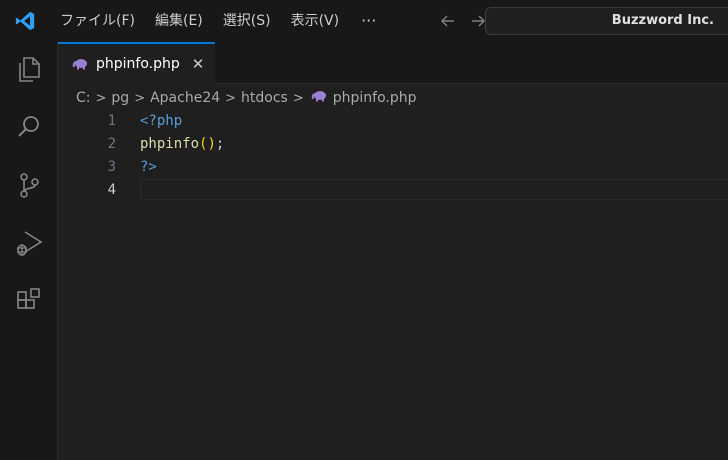 The width and height of the screenshot is (728, 460). Describe the element at coordinates (662, 20) in the screenshot. I see `workspace-title: Buzzword Inc.` at that location.